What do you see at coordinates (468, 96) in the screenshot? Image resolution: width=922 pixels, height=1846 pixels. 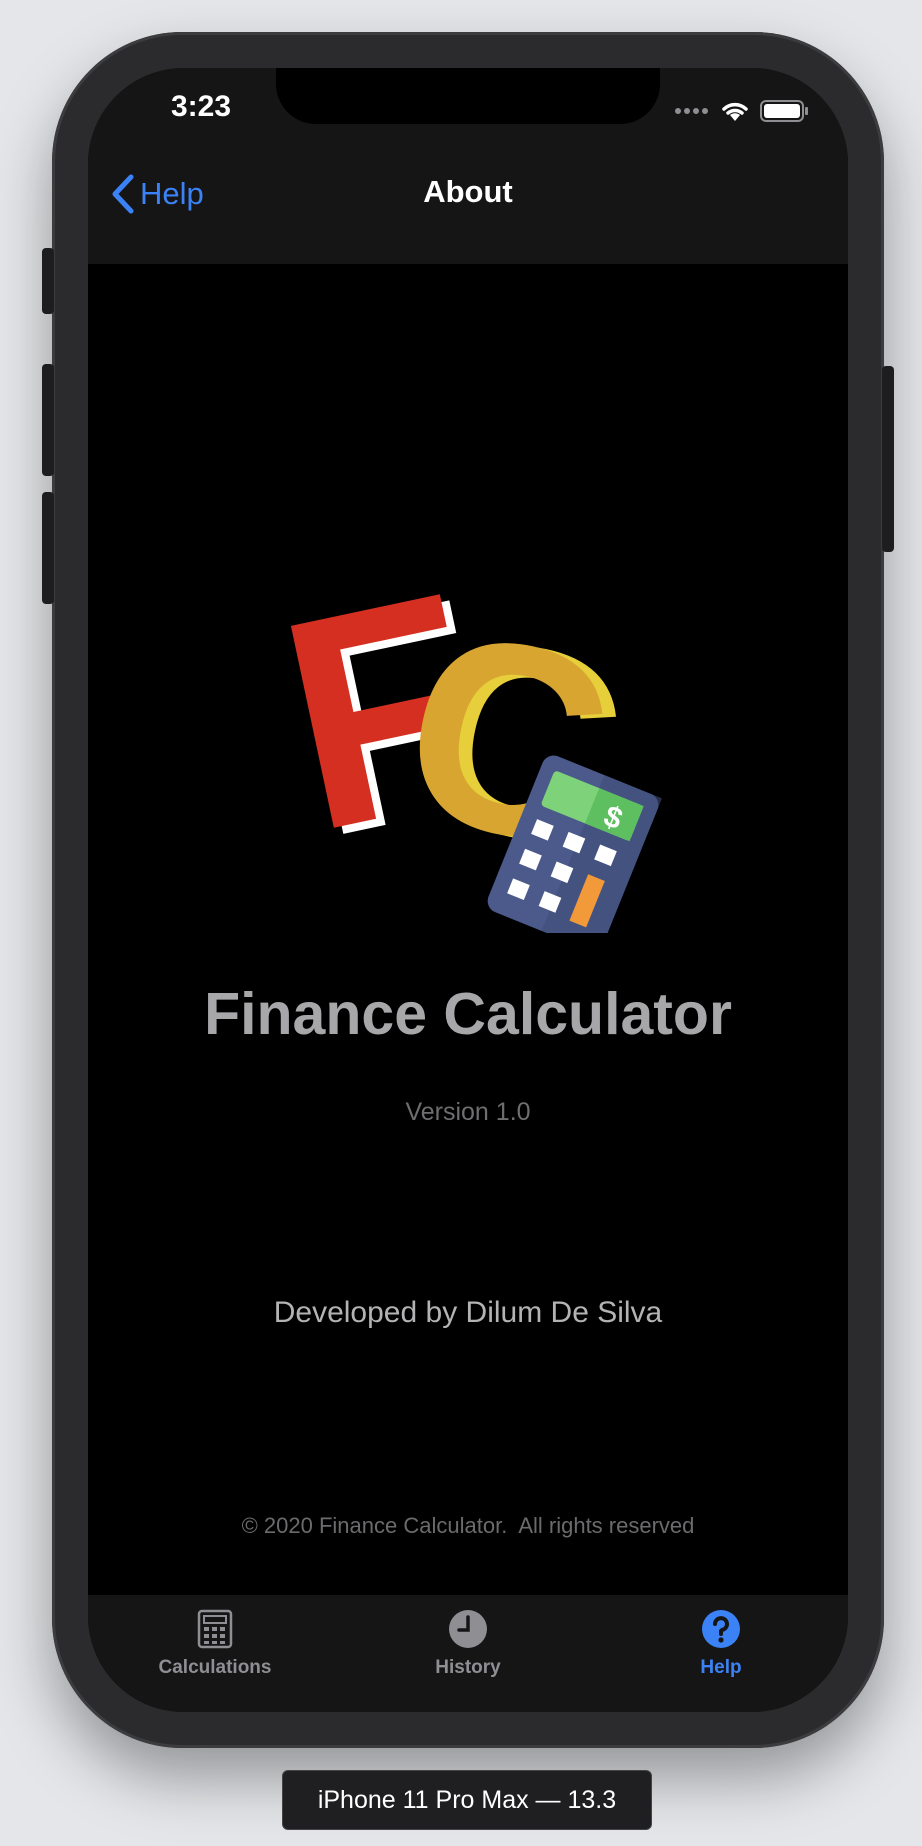 I see `notch` at bounding box center [468, 96].